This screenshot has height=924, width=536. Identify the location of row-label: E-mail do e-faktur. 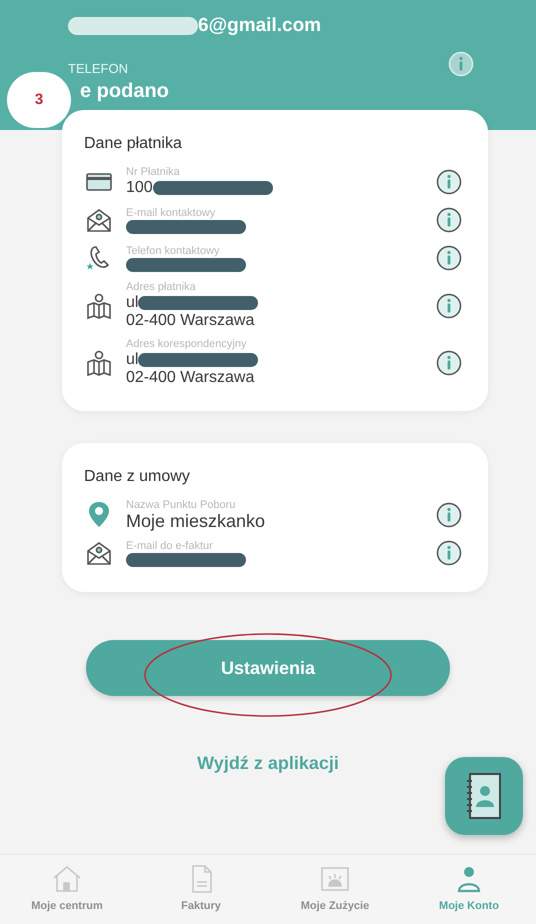
(170, 546).